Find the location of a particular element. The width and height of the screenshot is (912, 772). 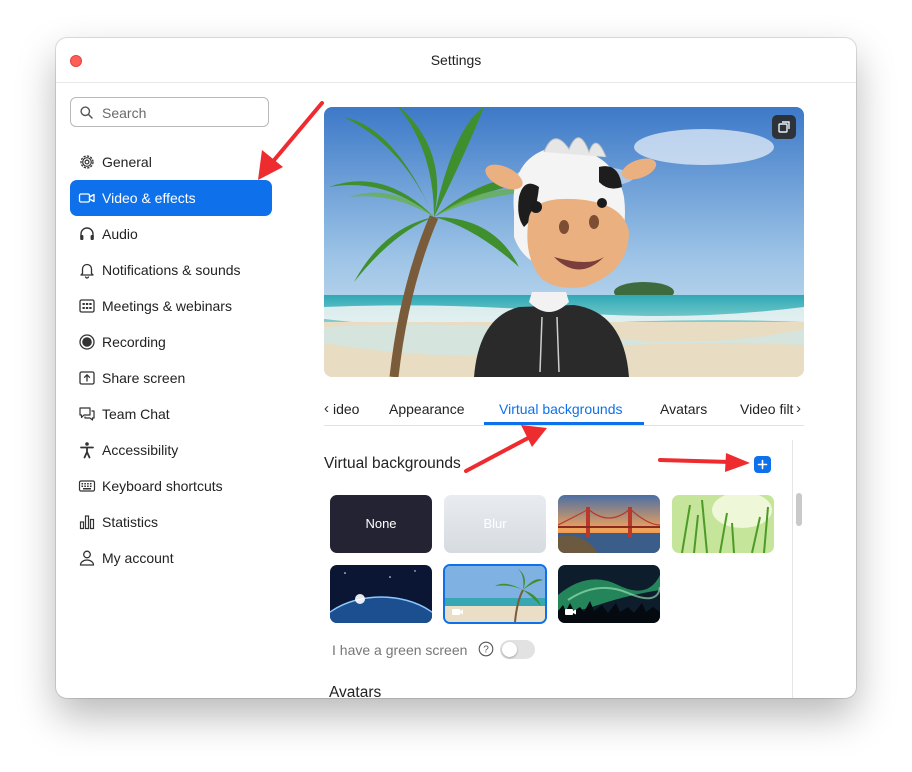

bg-thumb-blur: Blur is located at coordinates (495, 524).